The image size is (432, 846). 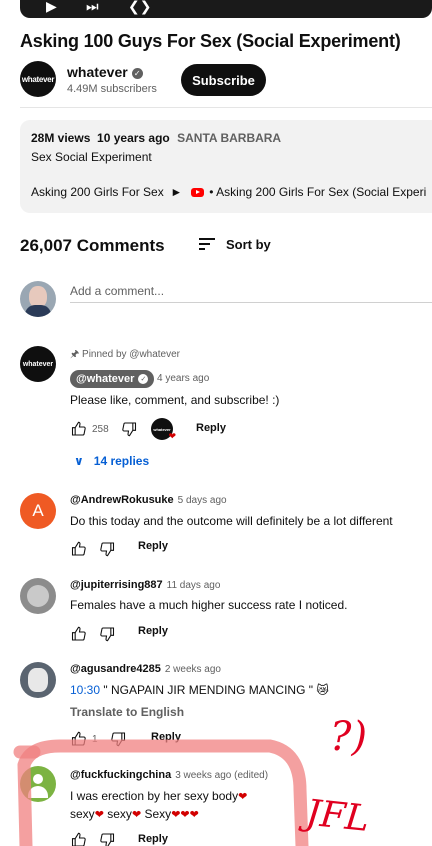 I want to click on youtube-icon, so click(x=197, y=192).